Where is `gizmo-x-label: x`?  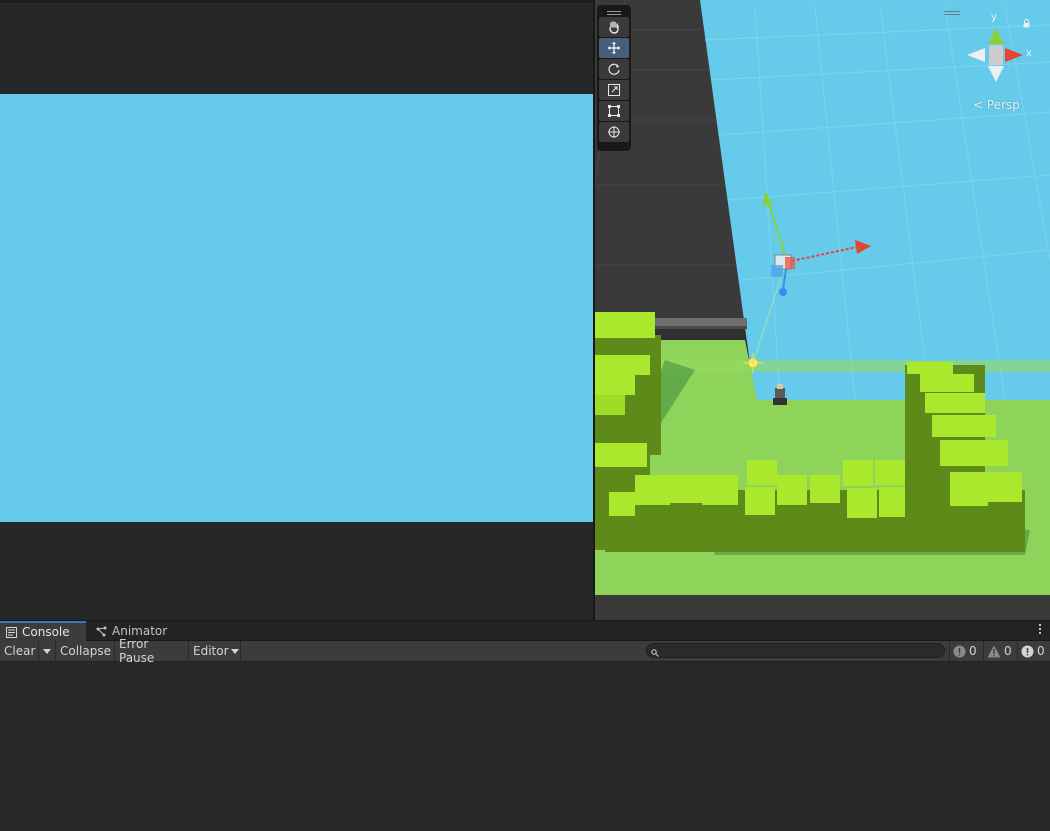 gizmo-x-label: x is located at coordinates (1029, 53).